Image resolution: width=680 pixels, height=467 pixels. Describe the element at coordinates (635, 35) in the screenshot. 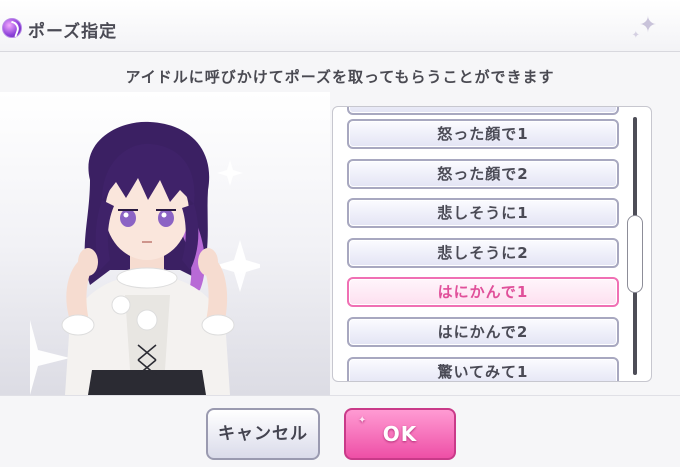

I see `sparkle-small-icon: ✦` at that location.